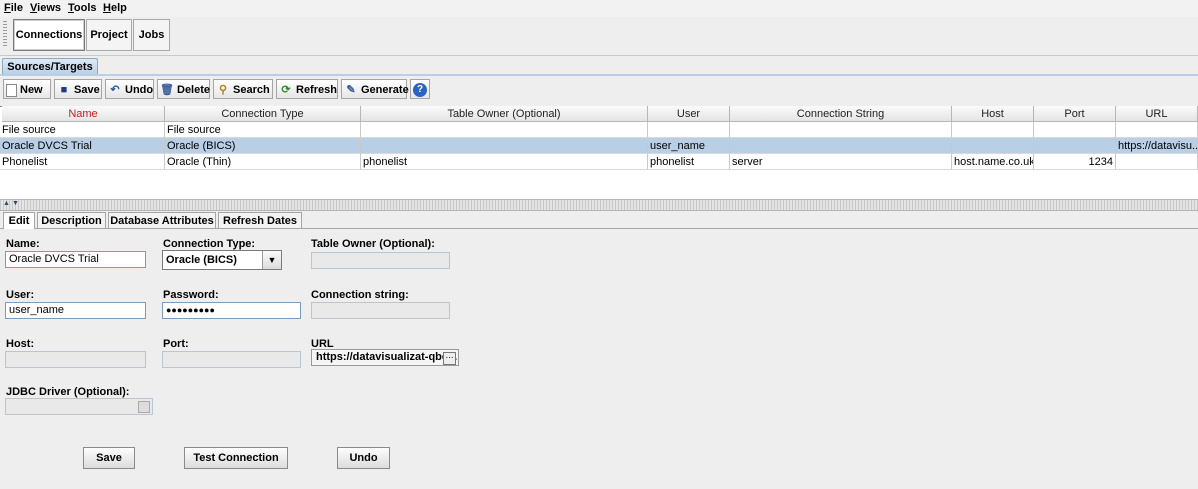  I want to click on table-row: File source File source, so click(599, 130).